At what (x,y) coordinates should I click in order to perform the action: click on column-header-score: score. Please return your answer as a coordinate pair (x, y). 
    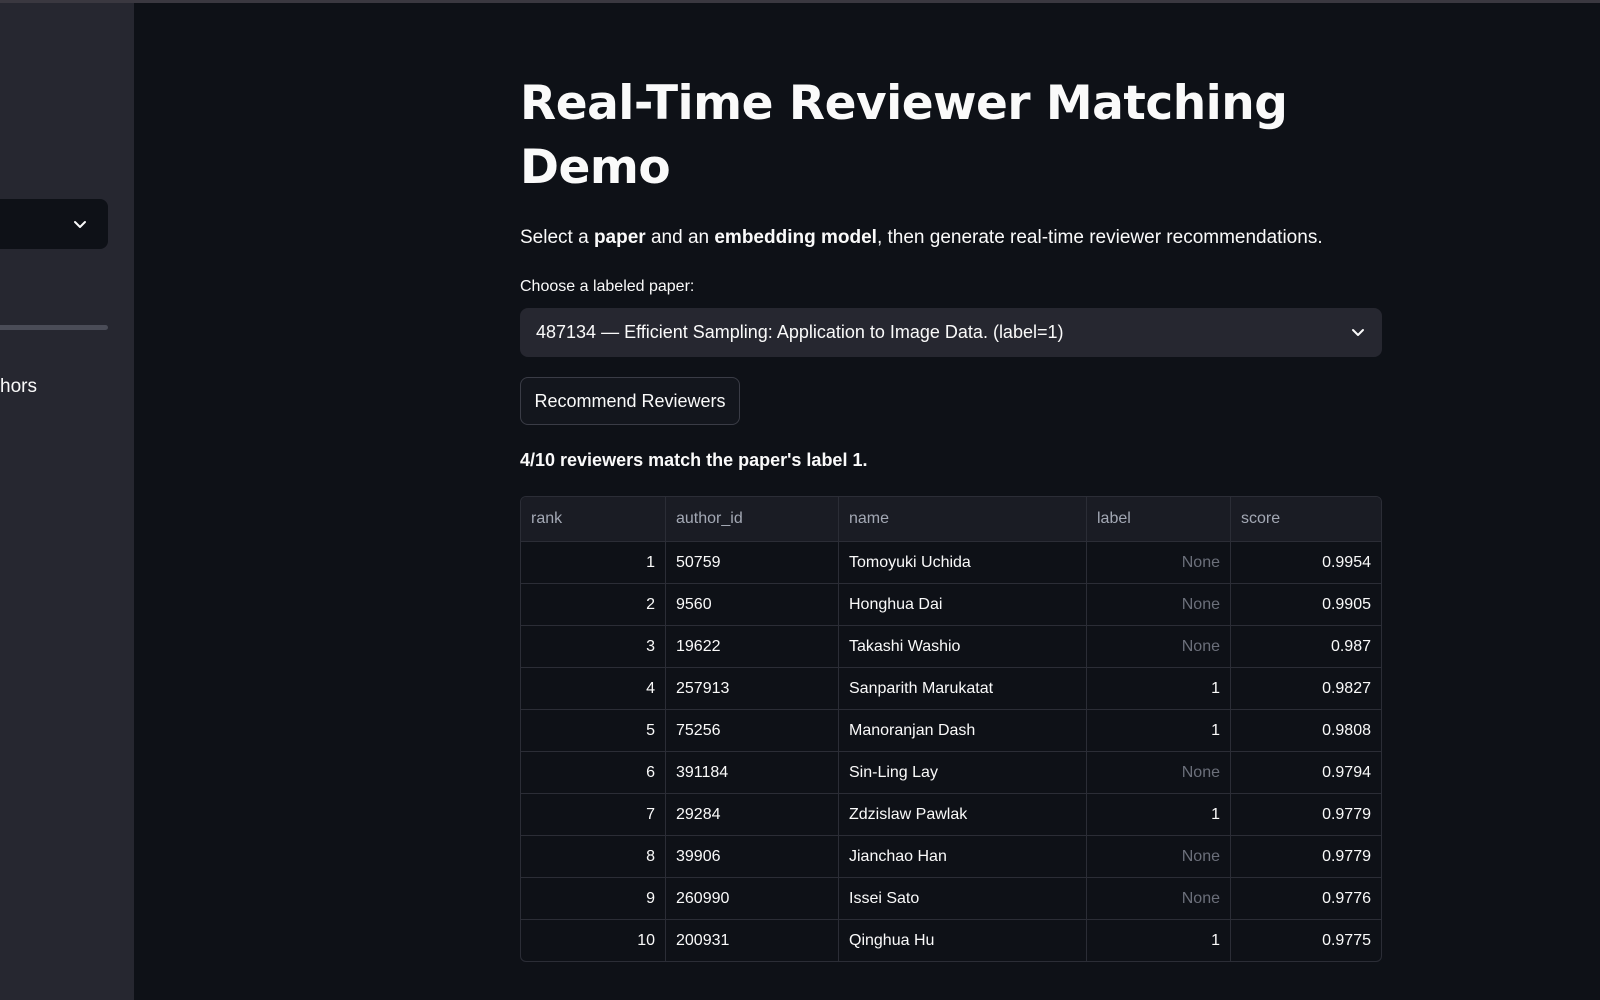
    Looking at the image, I should click on (1305, 519).